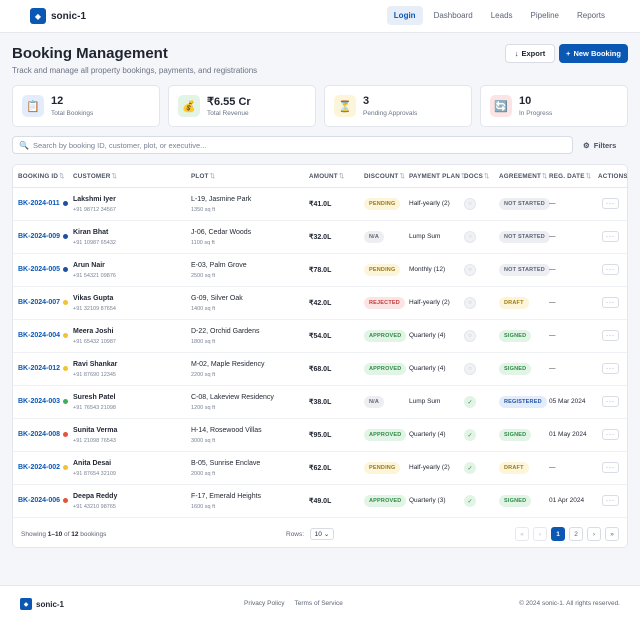 This screenshot has height=621, width=640. I want to click on export-button: ↓ Export, so click(530, 53).